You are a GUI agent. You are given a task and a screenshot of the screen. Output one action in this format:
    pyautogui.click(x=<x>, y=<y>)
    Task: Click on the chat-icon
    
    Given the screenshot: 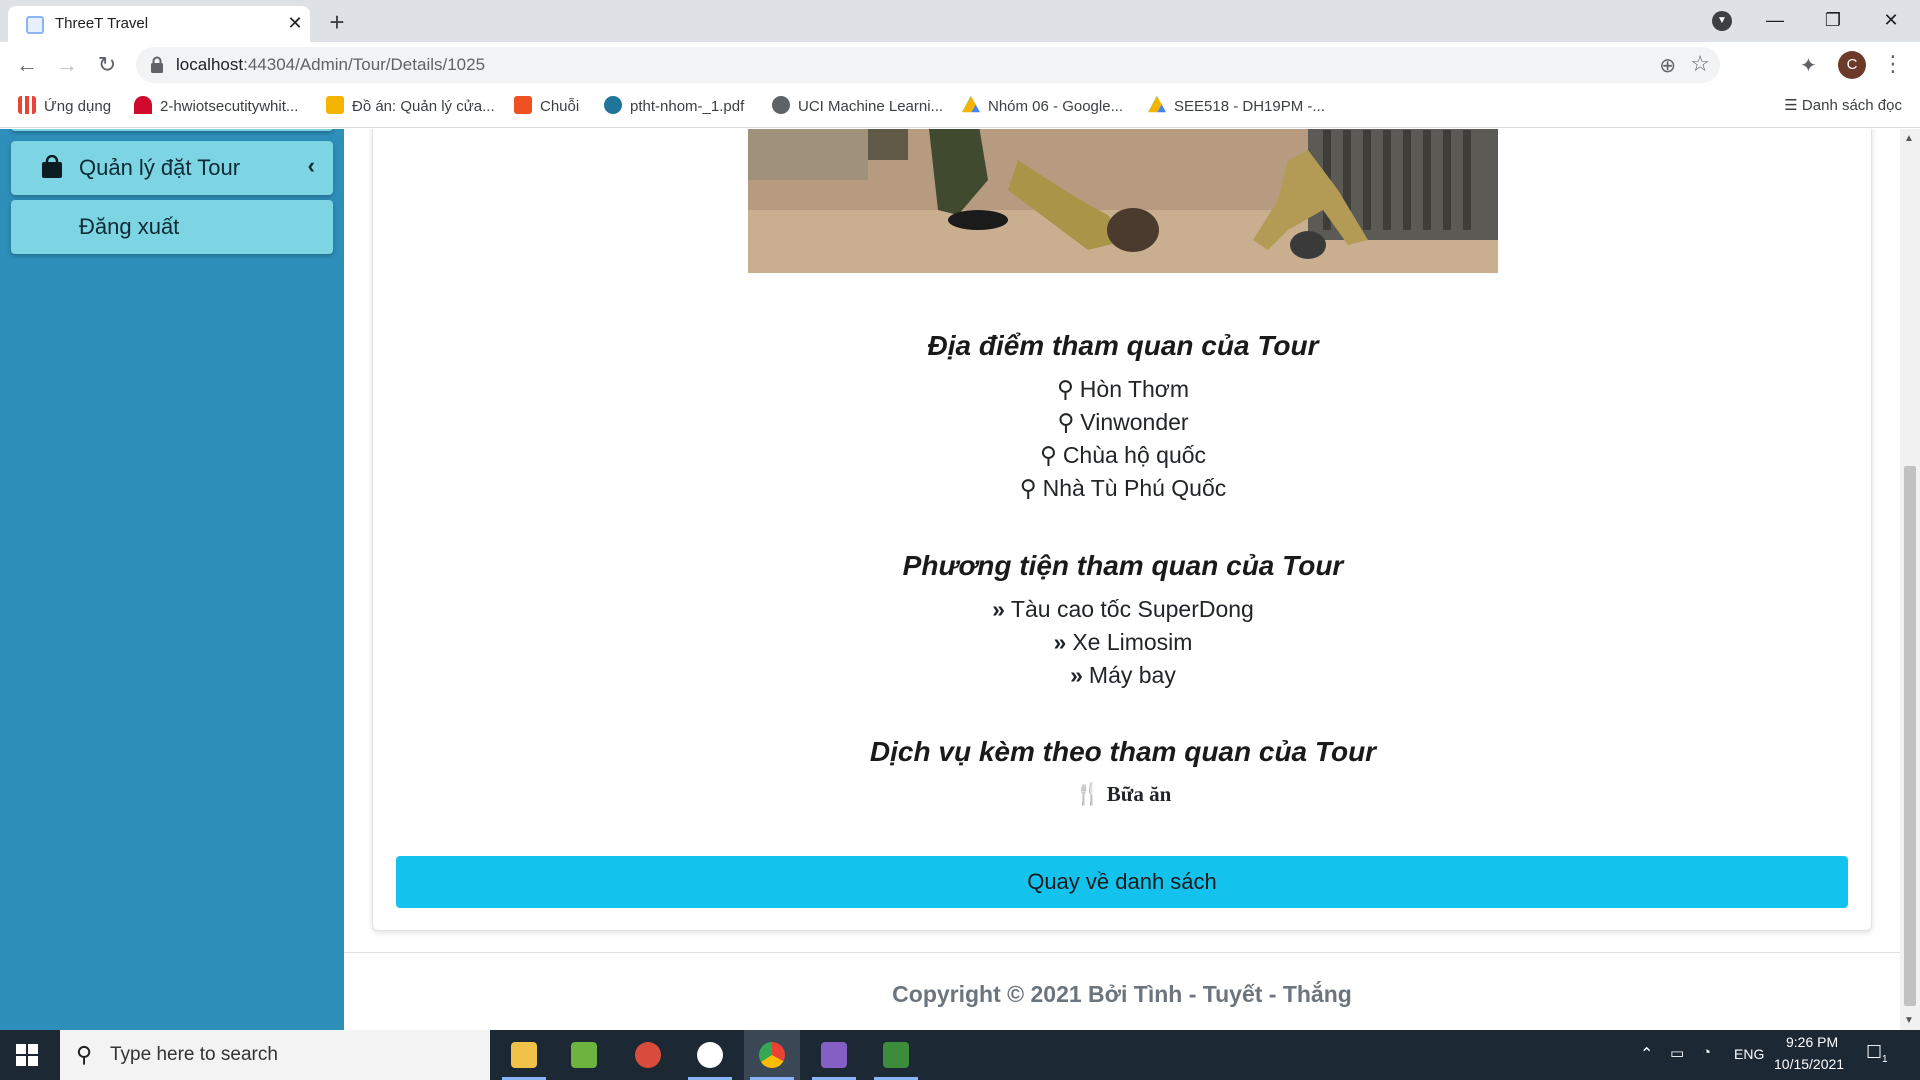 What is the action you would take?
    pyautogui.click(x=710, y=1055)
    